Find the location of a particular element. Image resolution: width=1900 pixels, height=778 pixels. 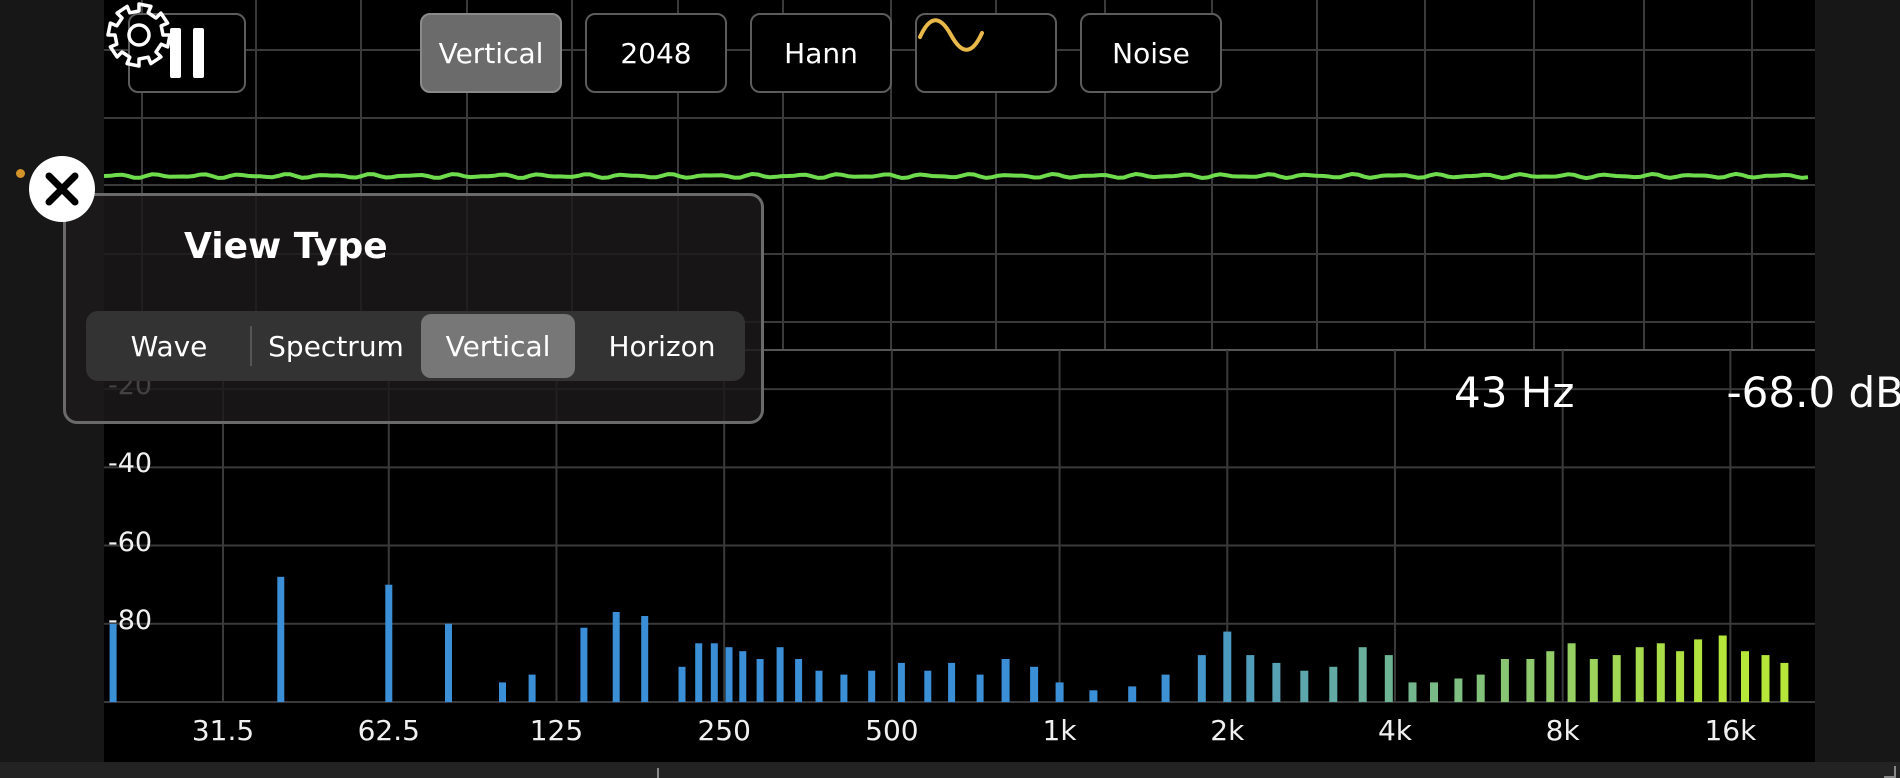

x-tick-label: 2k is located at coordinates (1227, 730).